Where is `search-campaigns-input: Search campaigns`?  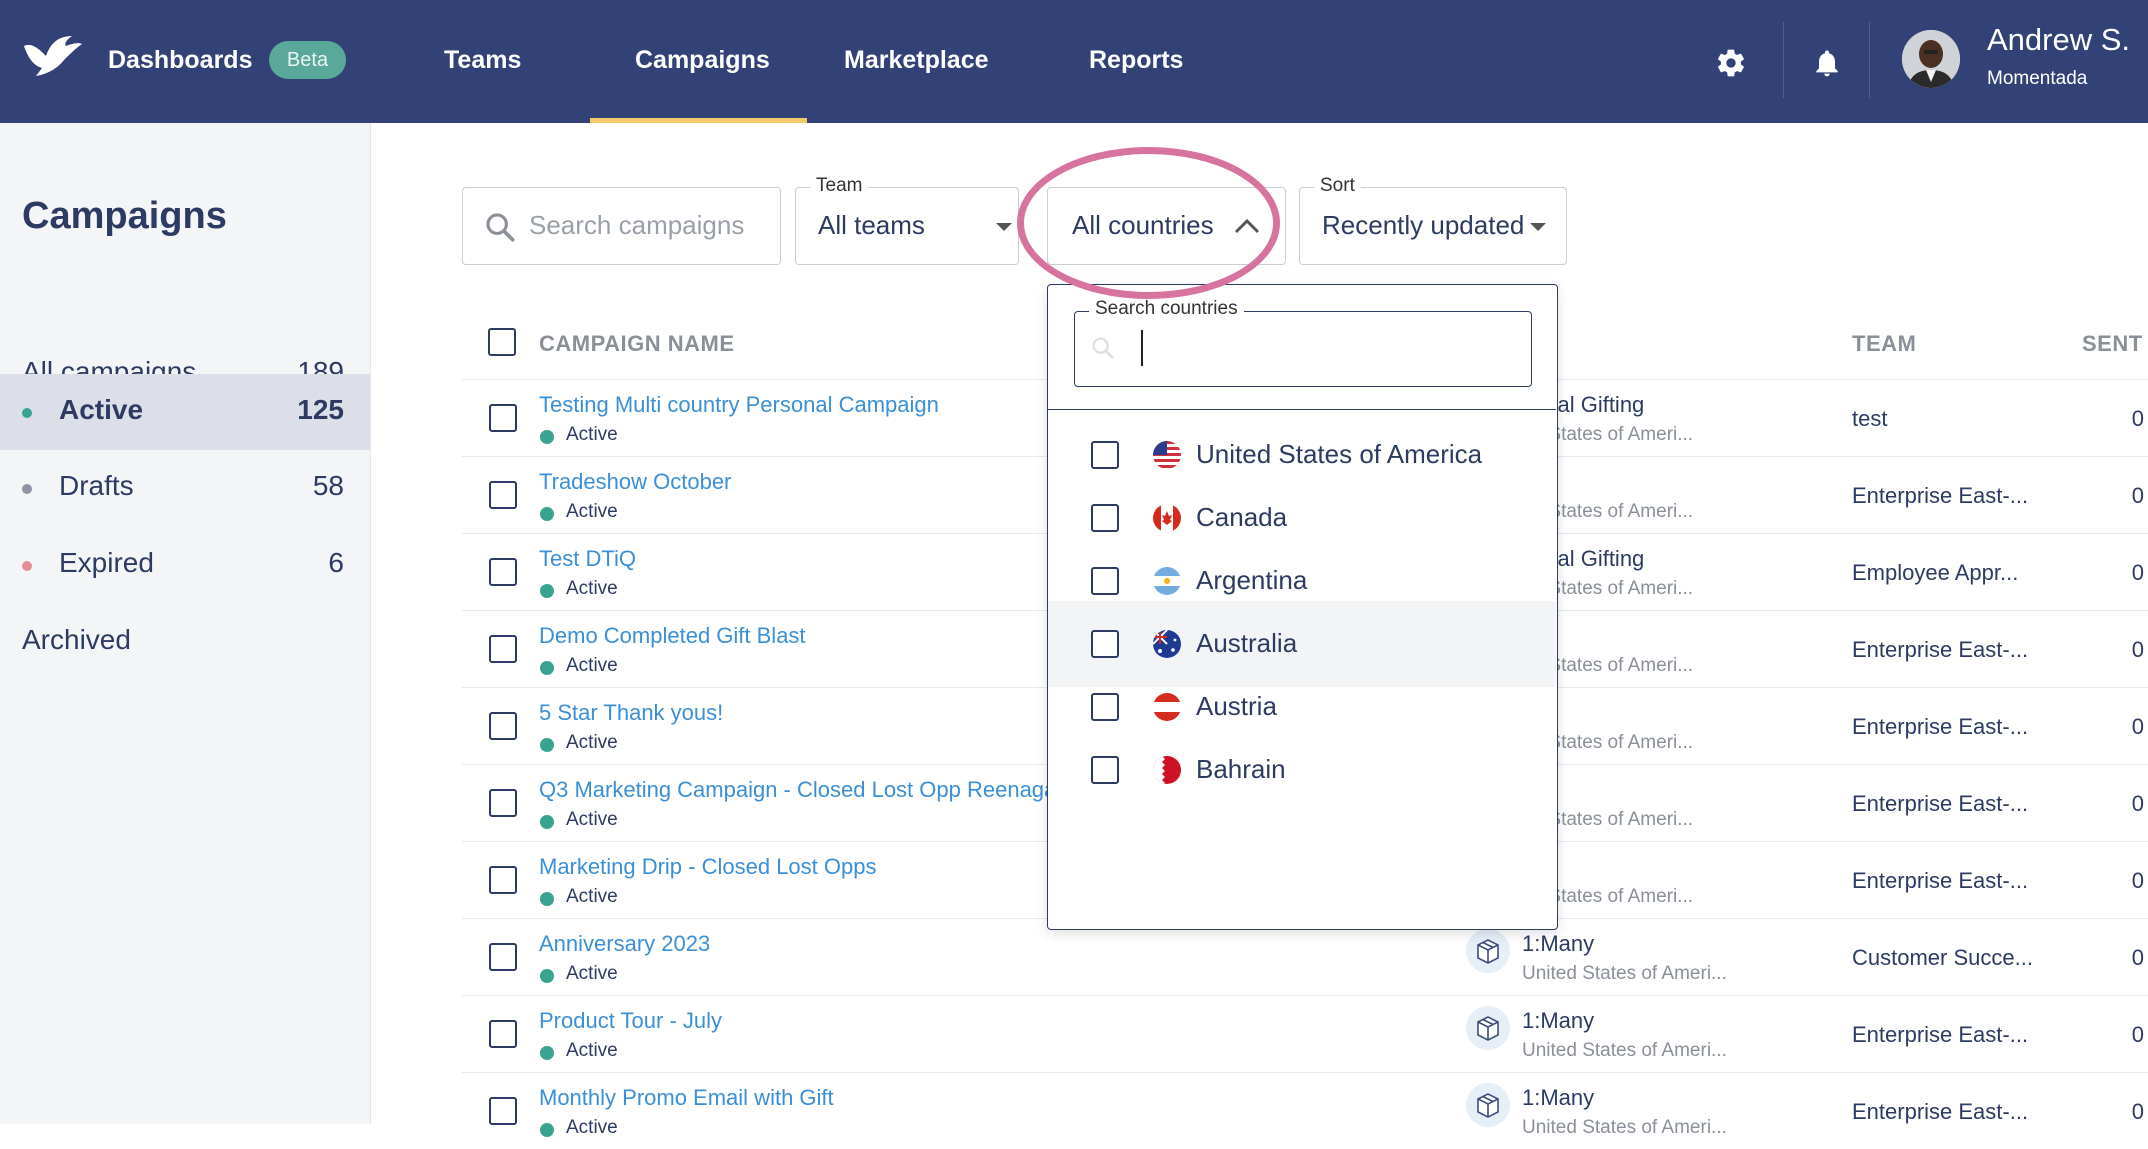
search-campaigns-input: Search campaigns is located at coordinates (621, 226).